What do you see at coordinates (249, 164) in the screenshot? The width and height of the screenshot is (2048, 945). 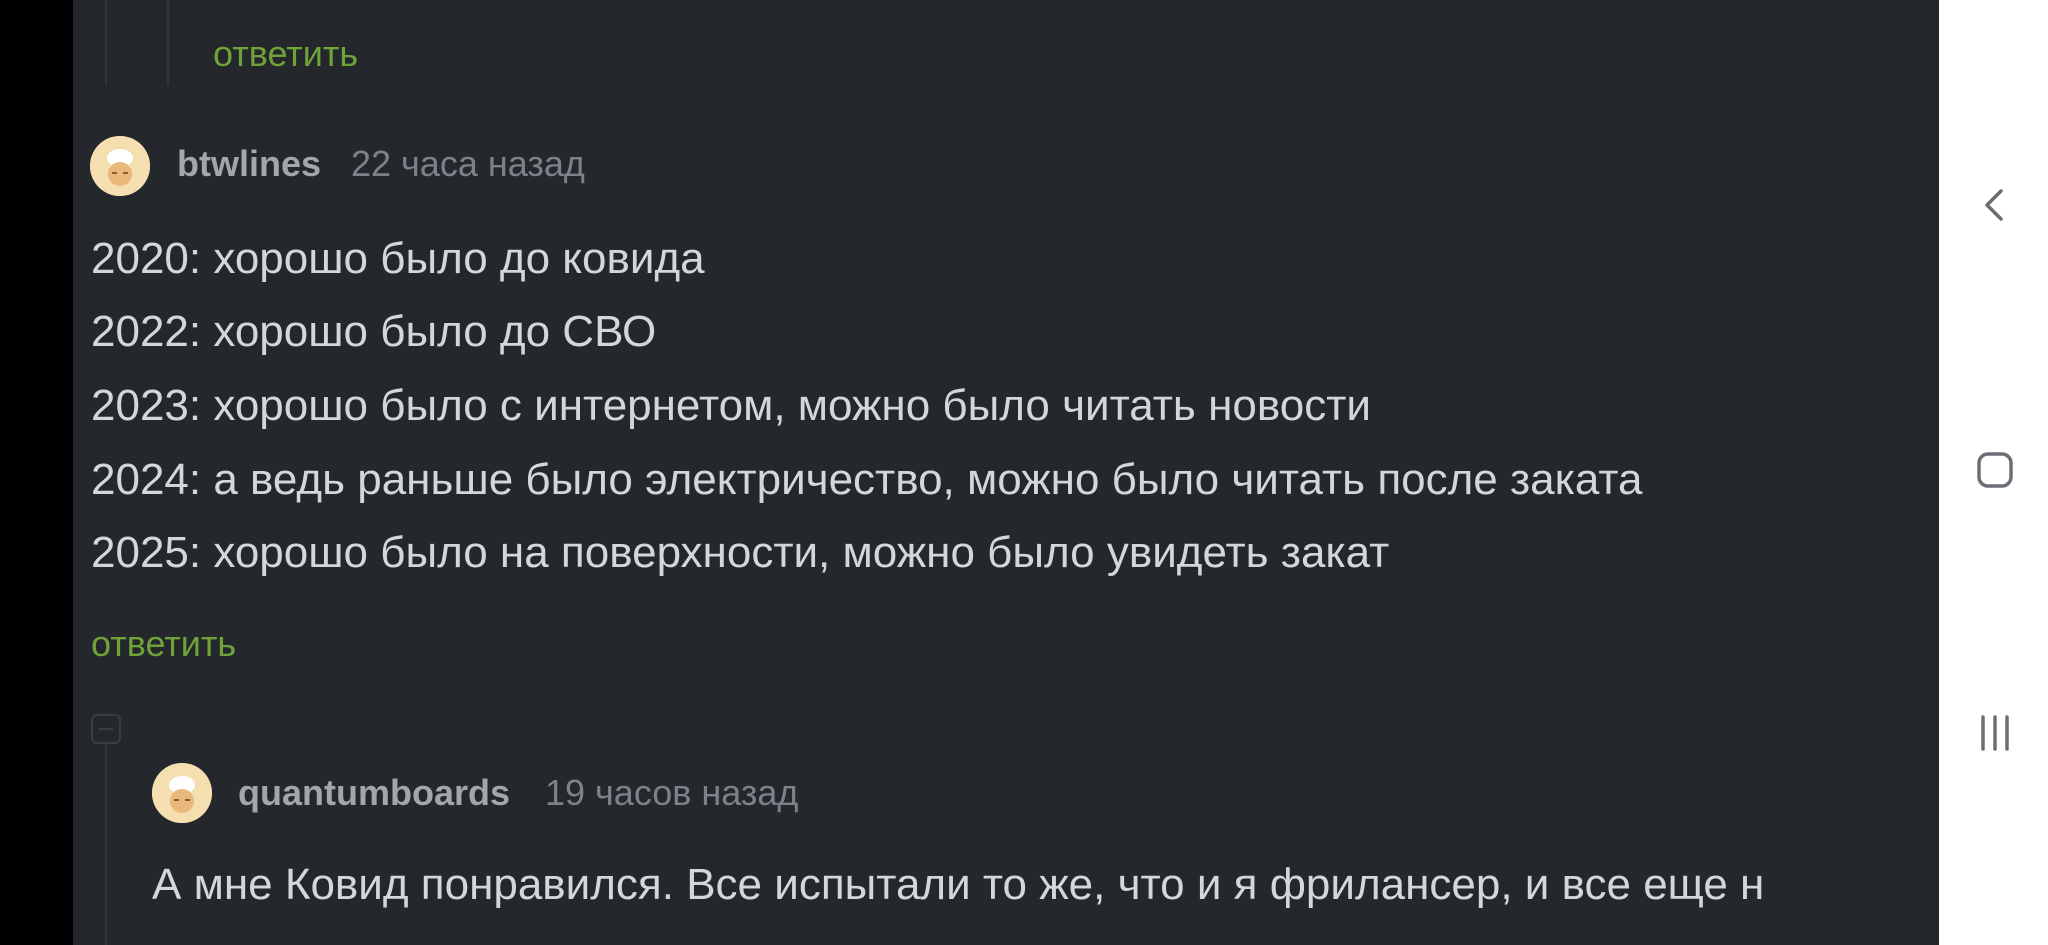 I see `username: btwlines` at bounding box center [249, 164].